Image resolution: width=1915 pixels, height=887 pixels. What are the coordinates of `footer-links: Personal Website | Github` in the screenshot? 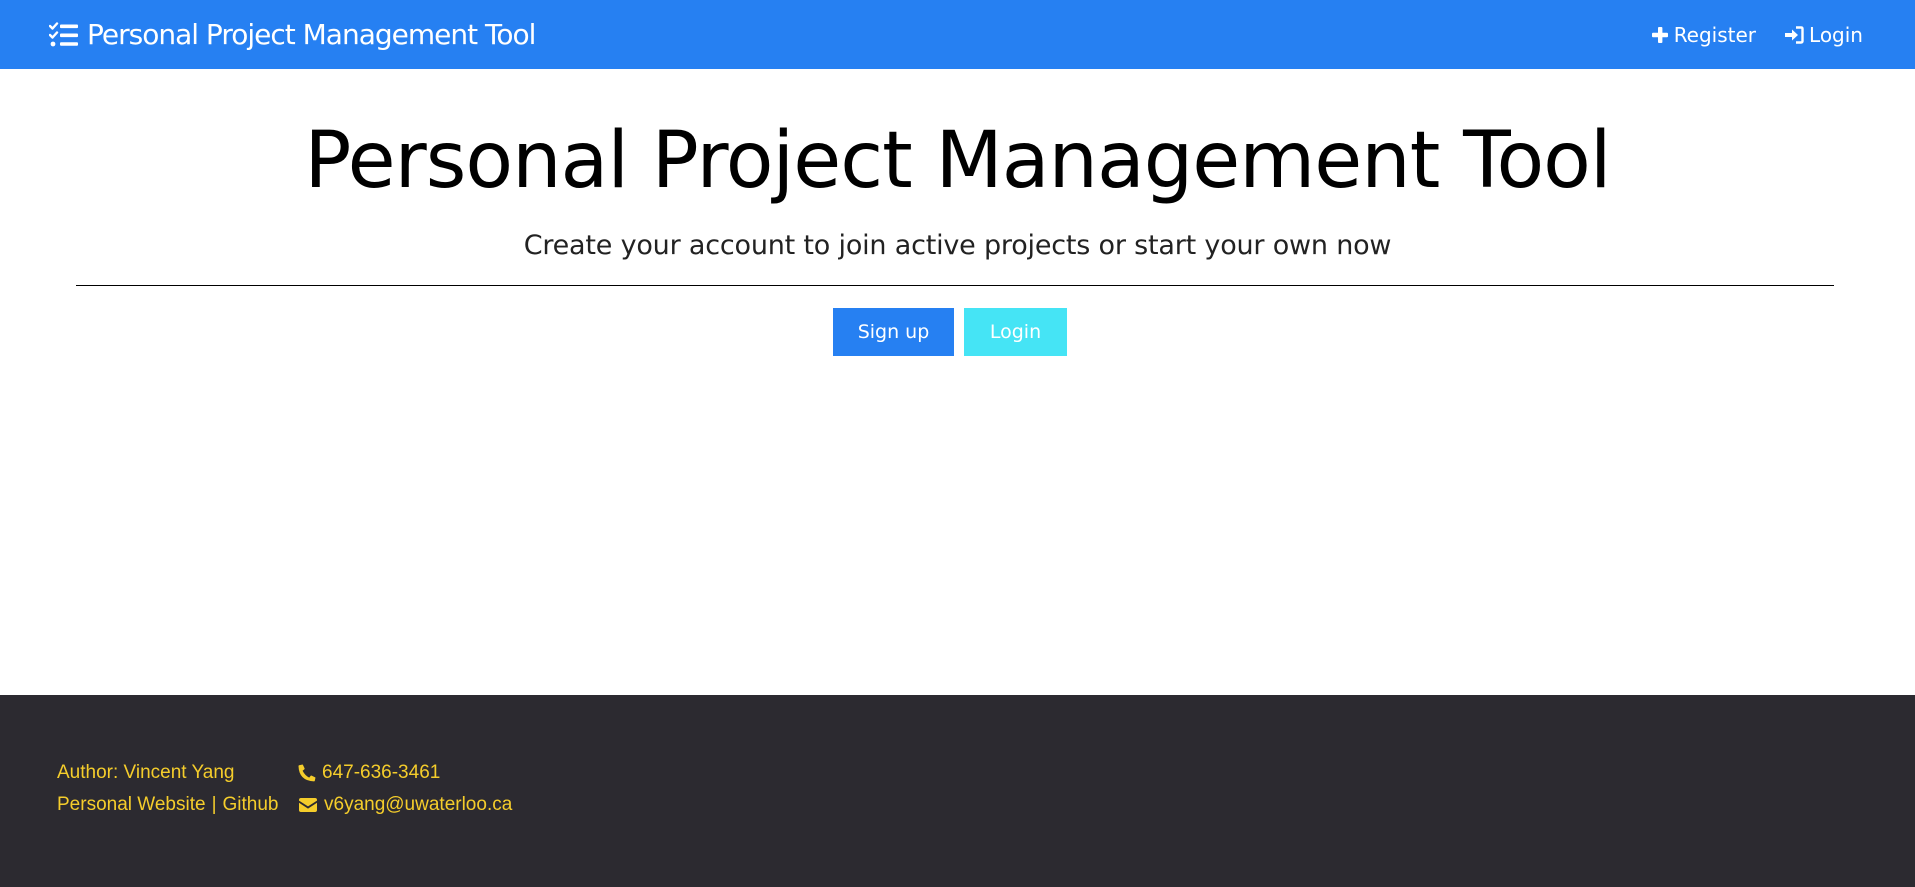 It's located at (167, 805).